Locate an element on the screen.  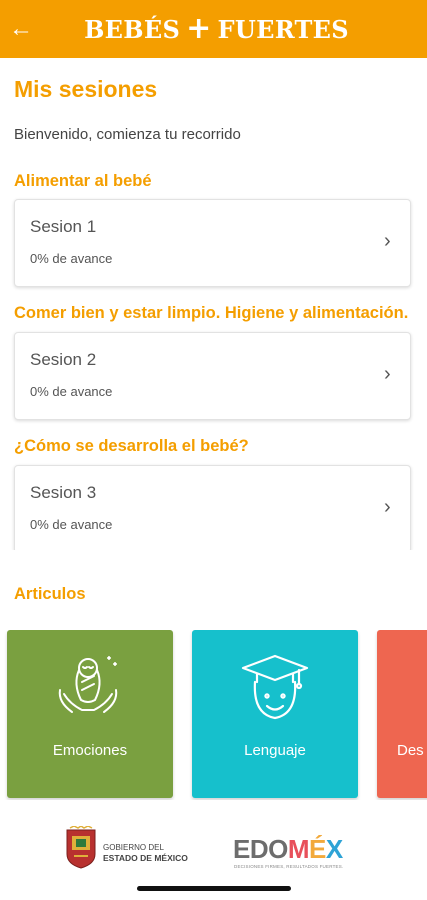
edomex-logo: EDOMÉX is located at coordinates (288, 849).